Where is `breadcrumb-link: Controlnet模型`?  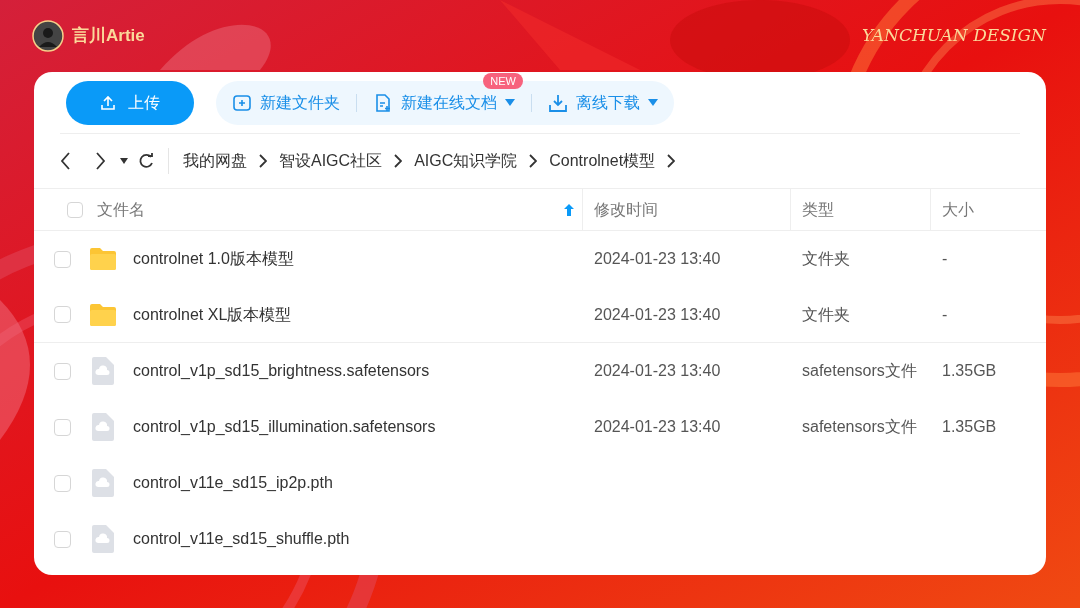 breadcrumb-link: Controlnet模型 is located at coordinates (602, 161).